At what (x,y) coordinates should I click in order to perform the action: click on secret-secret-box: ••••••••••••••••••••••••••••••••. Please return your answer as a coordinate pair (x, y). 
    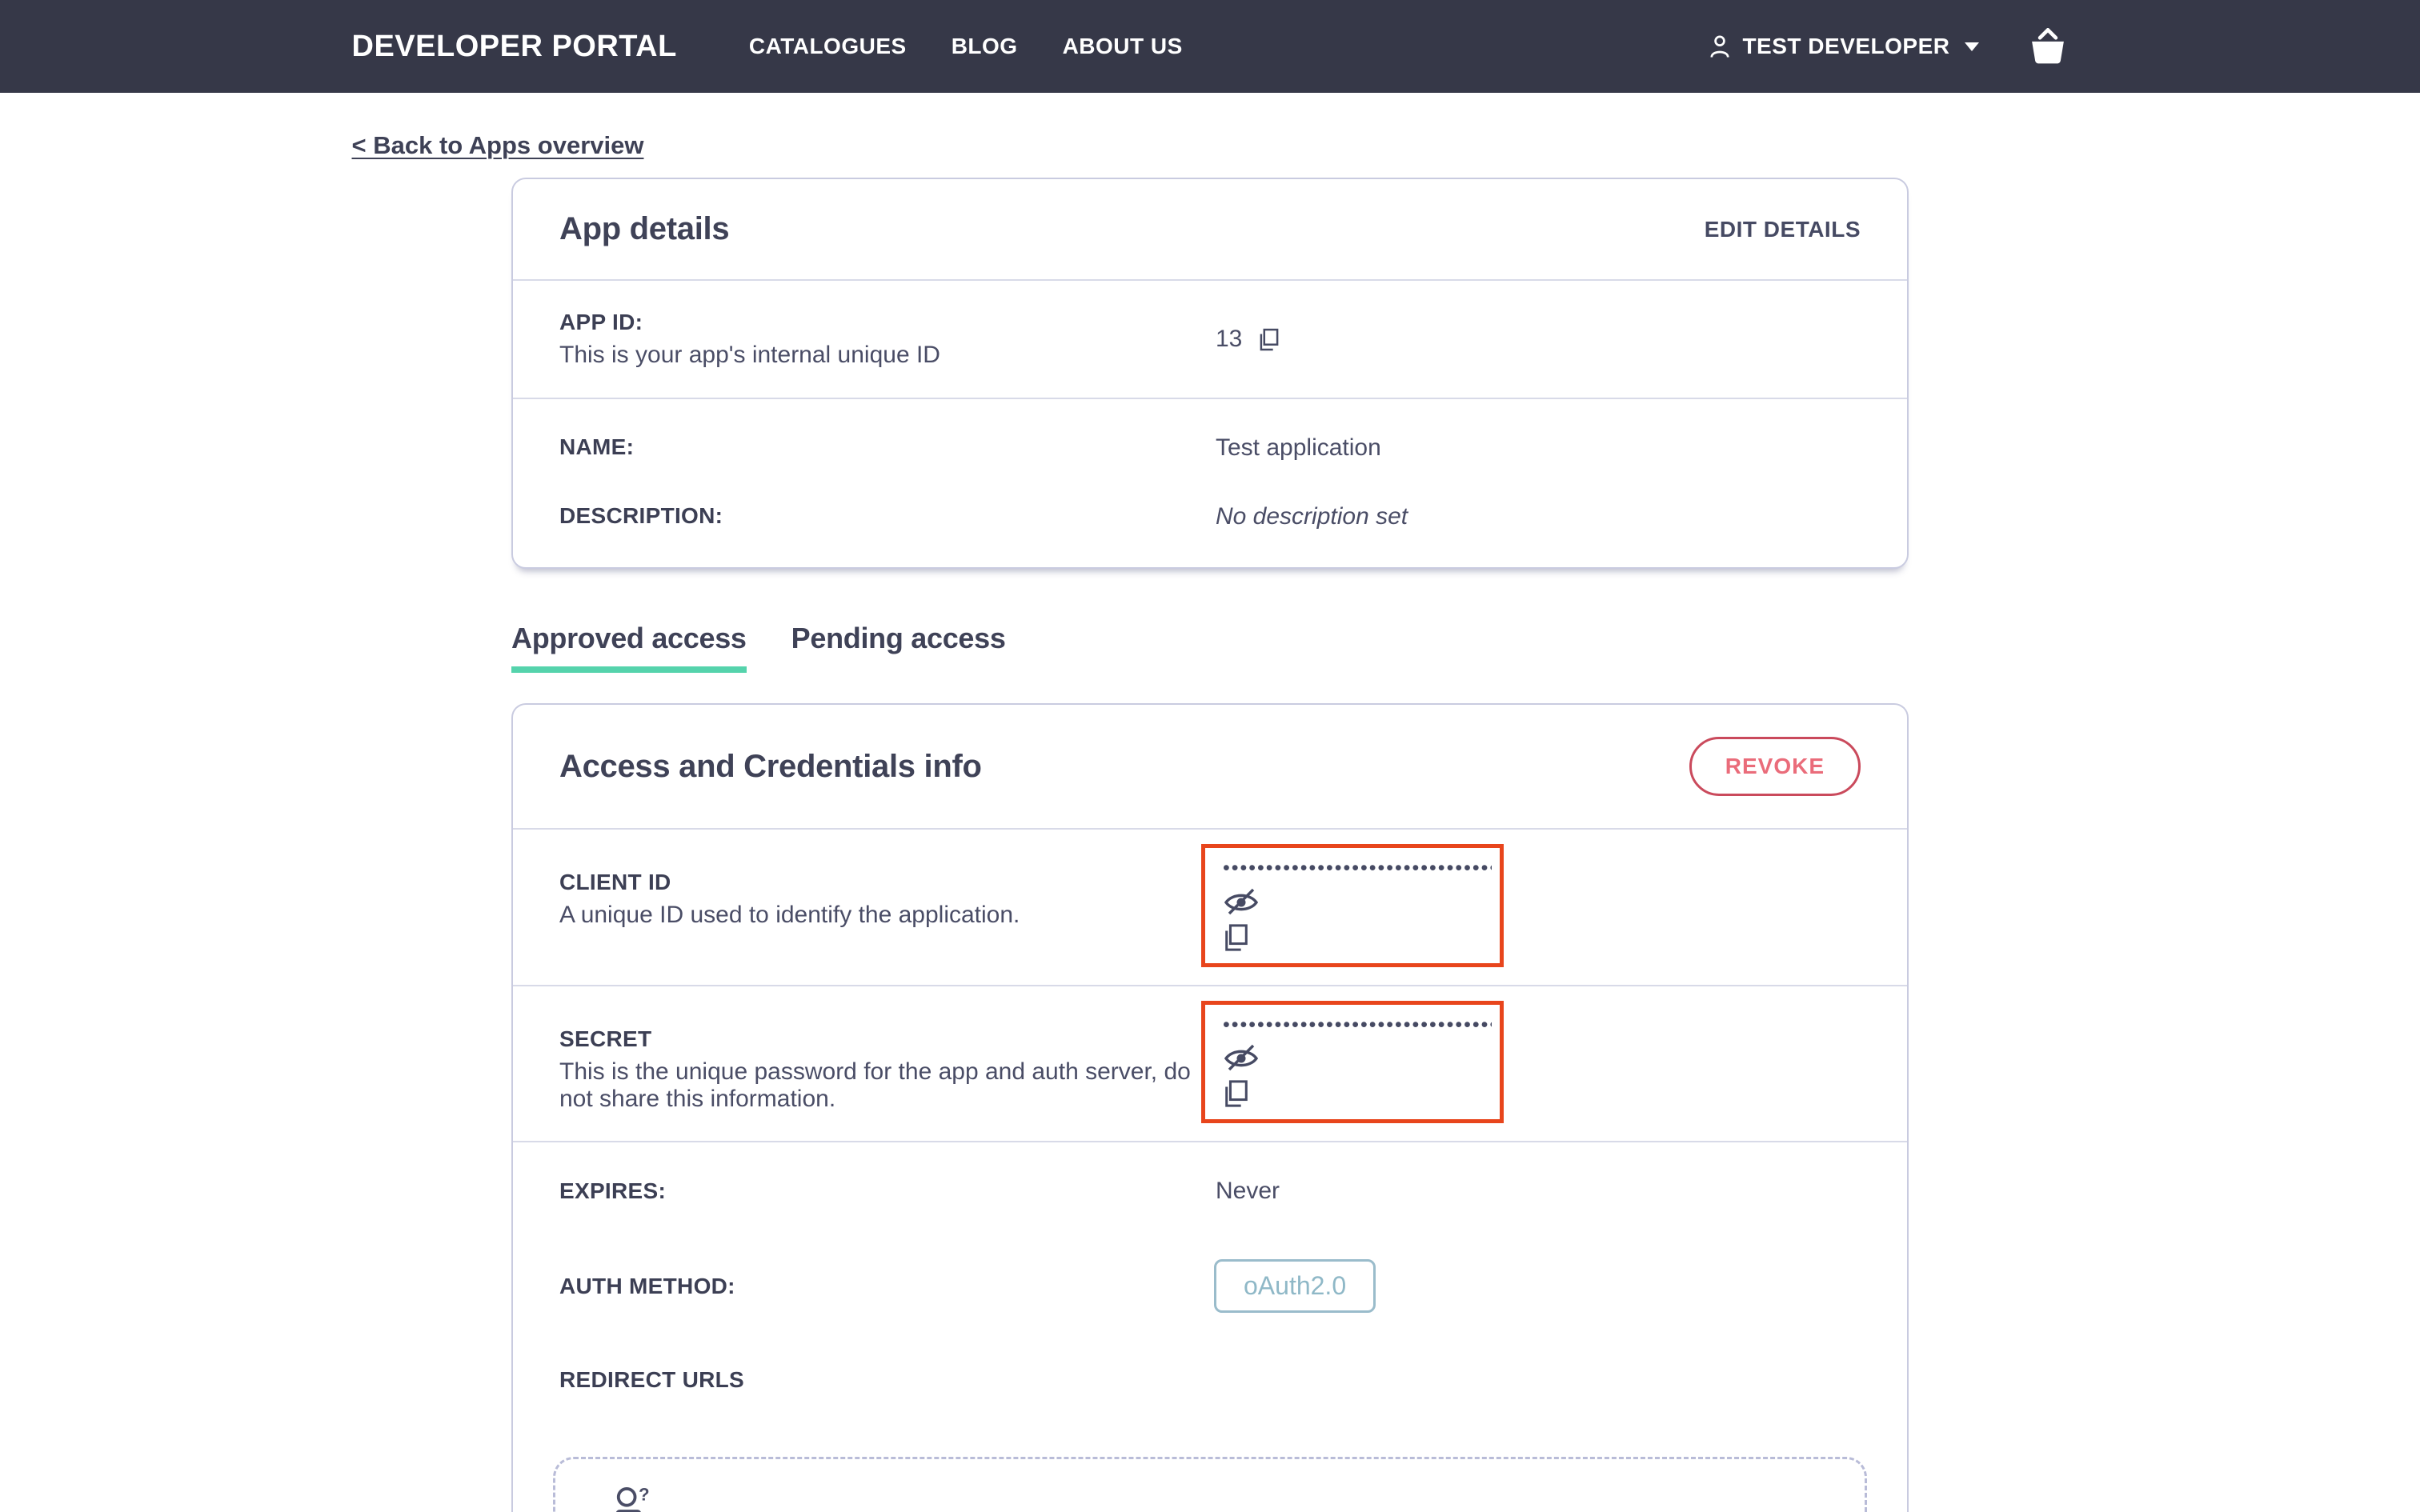
    Looking at the image, I should click on (1352, 1061).